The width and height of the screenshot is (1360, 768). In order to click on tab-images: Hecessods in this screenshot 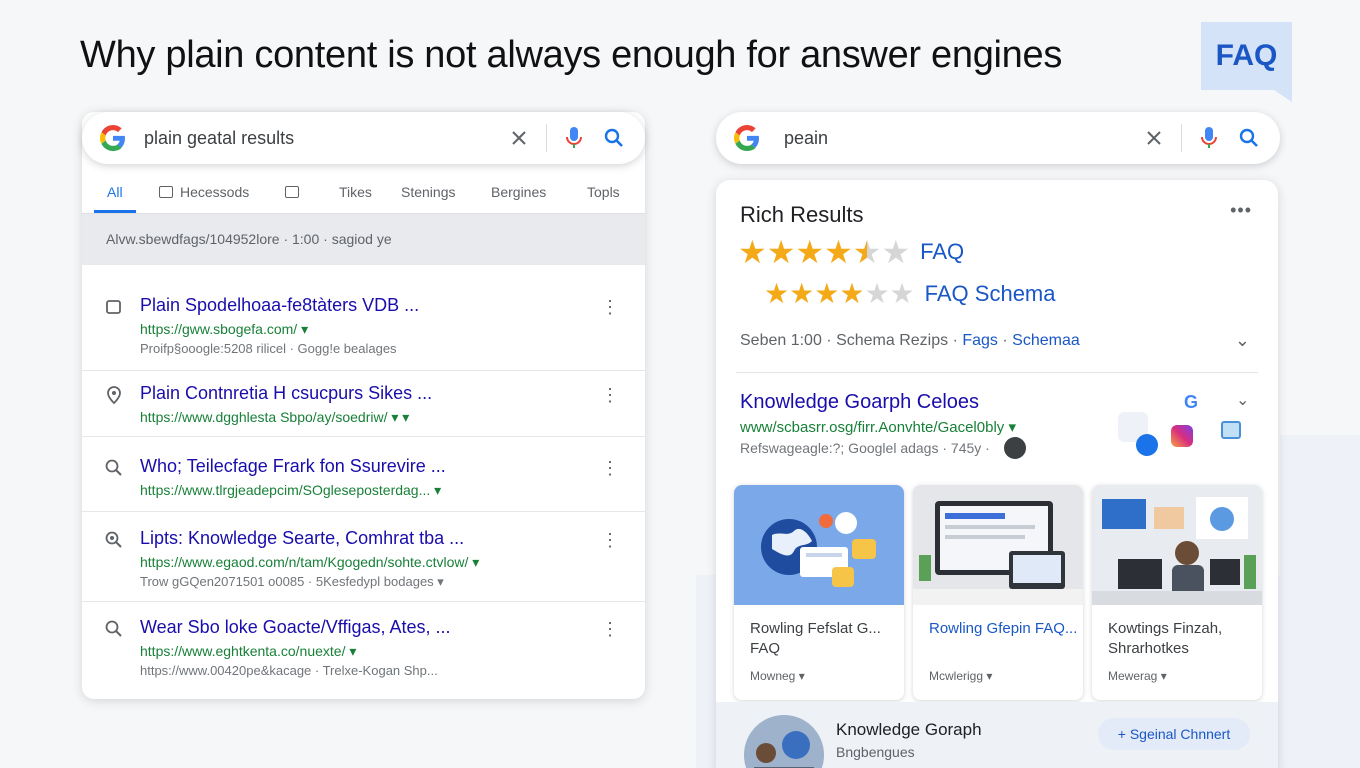, I will do `click(214, 192)`.